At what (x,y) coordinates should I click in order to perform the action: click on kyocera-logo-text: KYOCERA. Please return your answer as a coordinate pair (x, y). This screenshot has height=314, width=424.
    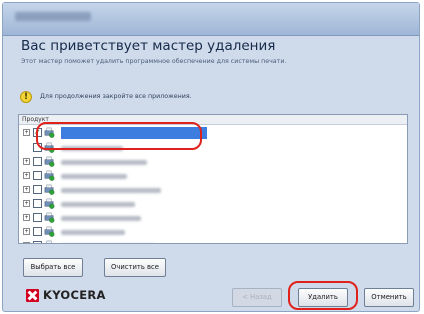
    Looking at the image, I should click on (74, 295).